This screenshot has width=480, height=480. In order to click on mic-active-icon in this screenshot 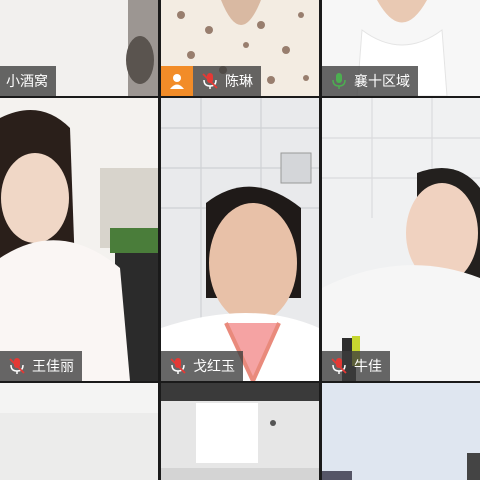, I will do `click(339, 81)`.